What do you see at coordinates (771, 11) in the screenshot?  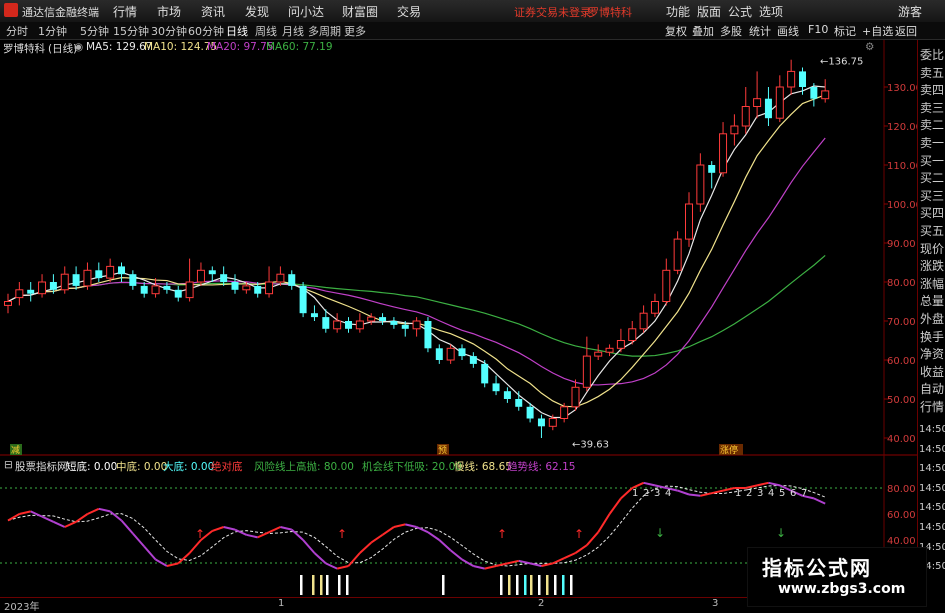 I see `menu-options: 选项` at bounding box center [771, 11].